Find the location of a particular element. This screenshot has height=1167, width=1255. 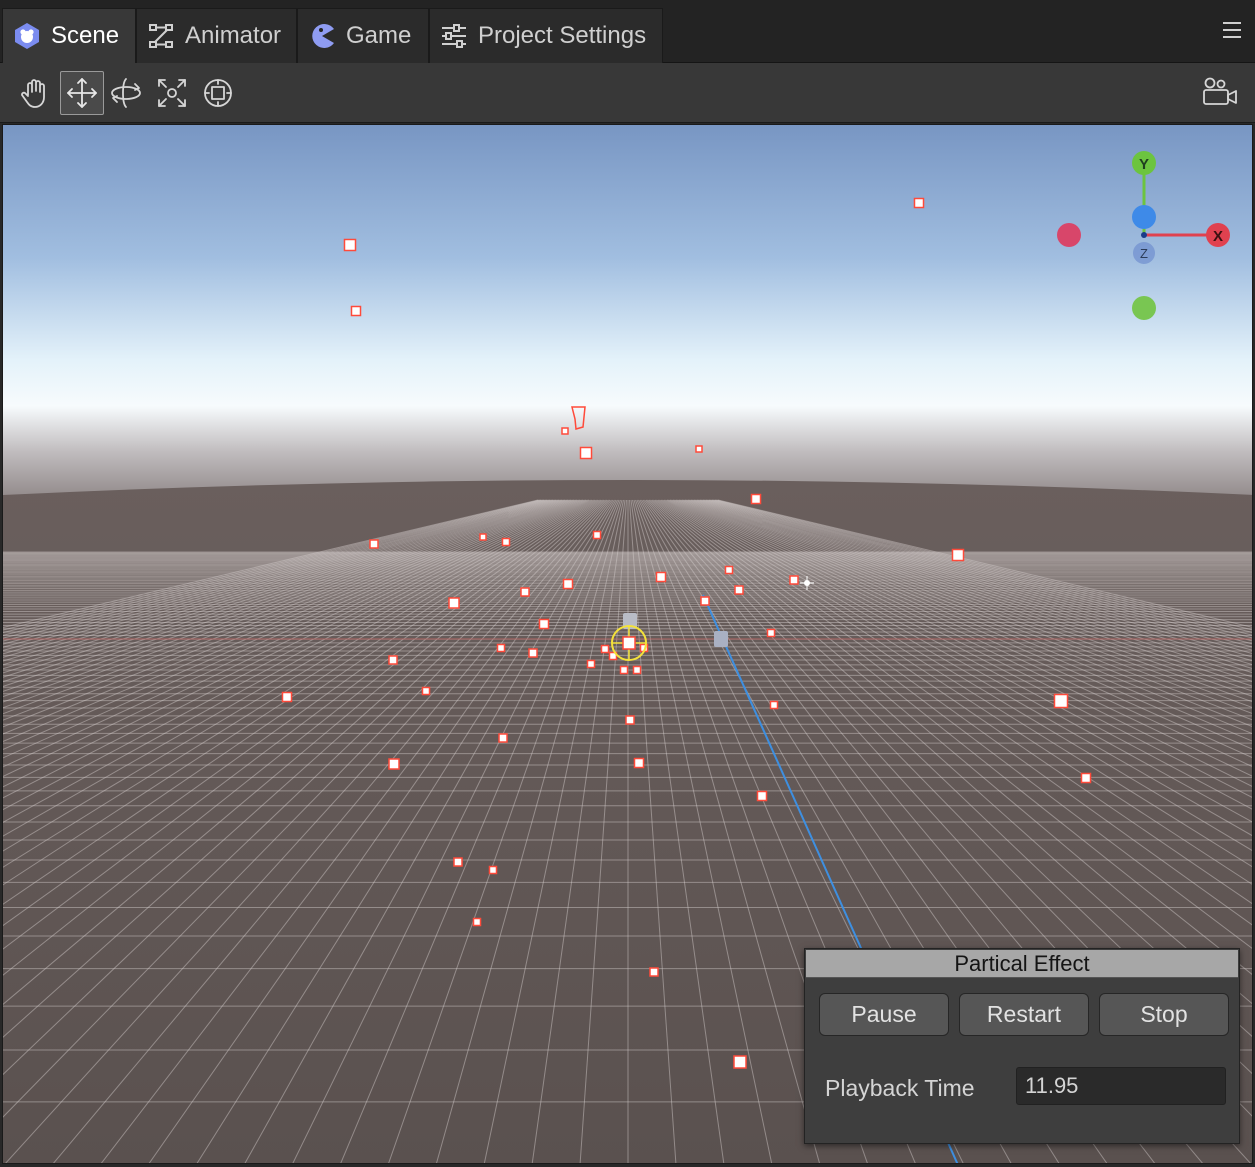

tab-scene: Scene is located at coordinates (69, 35).